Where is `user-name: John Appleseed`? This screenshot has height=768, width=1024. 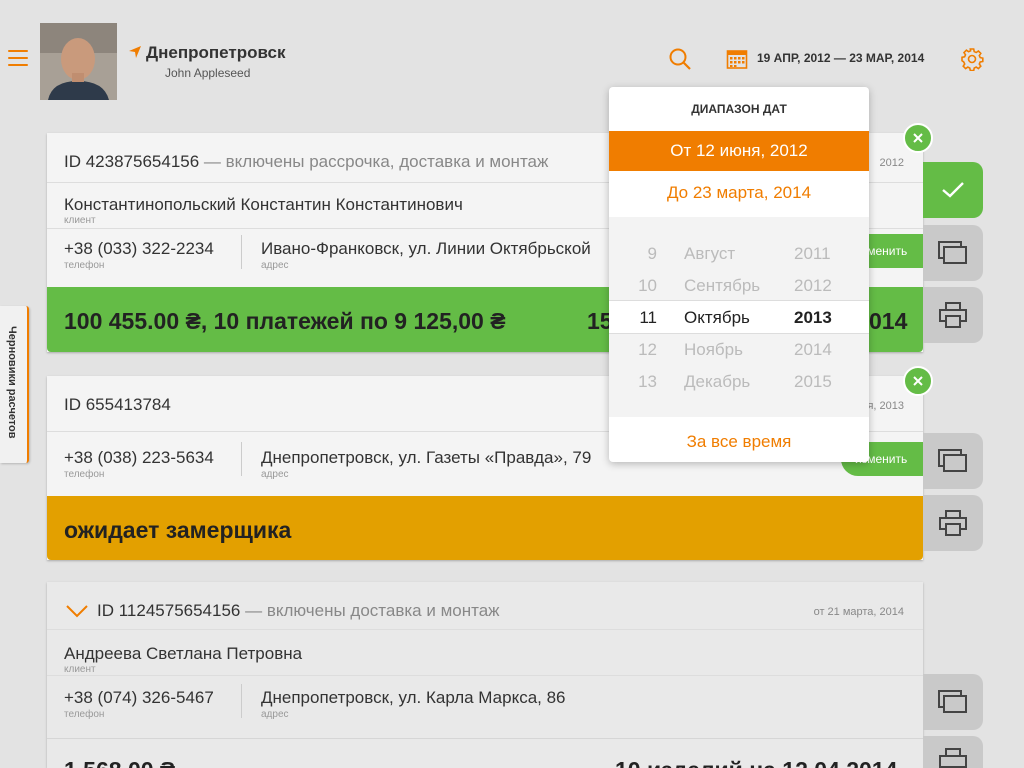
user-name: John Appleseed is located at coordinates (208, 73).